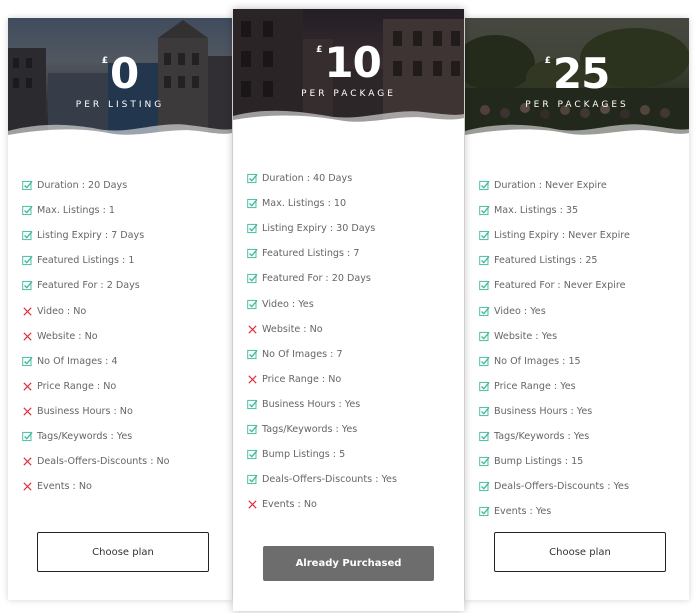  Describe the element at coordinates (127, 310) in the screenshot. I see `feature-item: Video : No` at that location.